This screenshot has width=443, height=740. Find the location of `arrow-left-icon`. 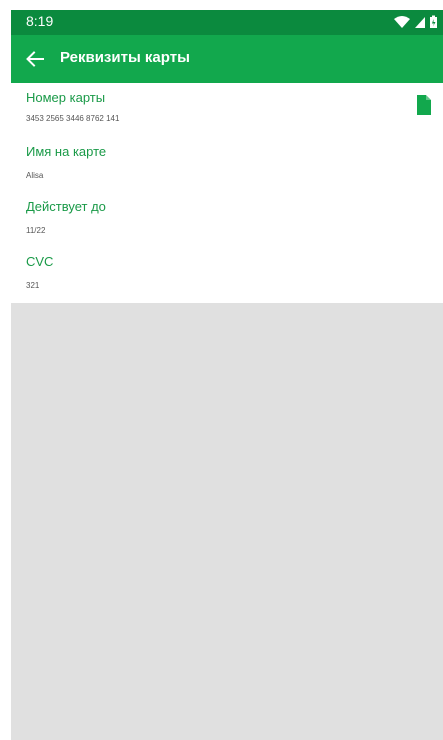

arrow-left-icon is located at coordinates (35, 59).